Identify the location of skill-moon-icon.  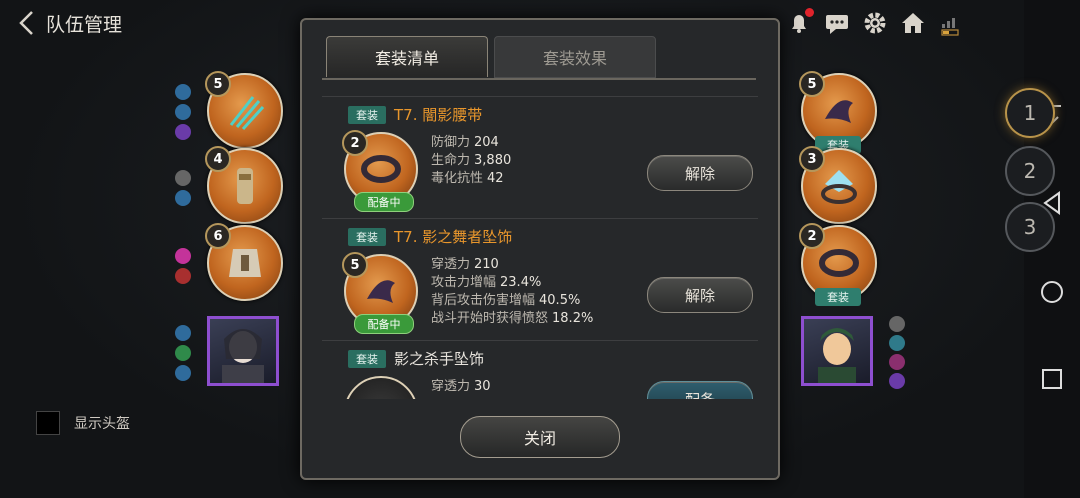
(183, 353).